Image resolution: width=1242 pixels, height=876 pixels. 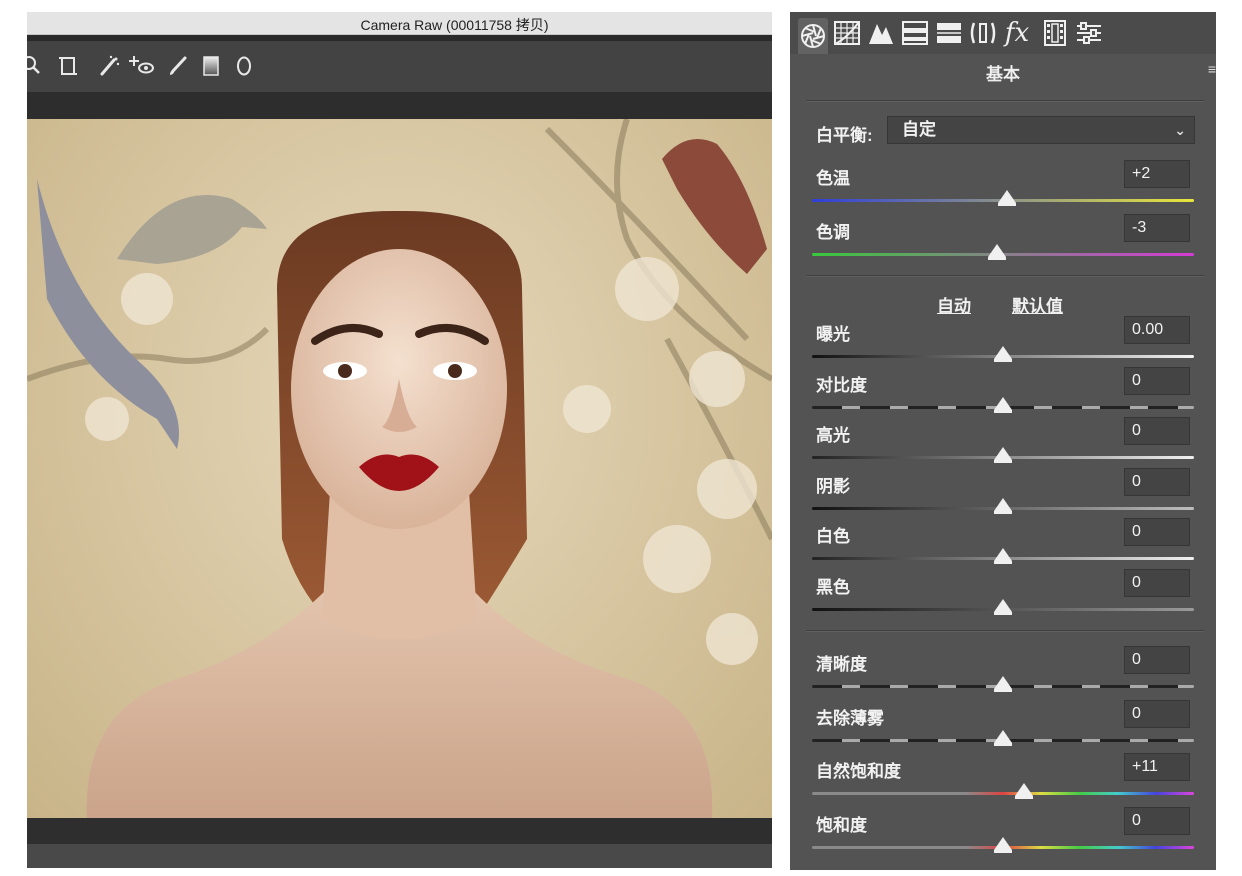 What do you see at coordinates (1055, 33) in the screenshot?
I see `camera-calibration-tab-icon` at bounding box center [1055, 33].